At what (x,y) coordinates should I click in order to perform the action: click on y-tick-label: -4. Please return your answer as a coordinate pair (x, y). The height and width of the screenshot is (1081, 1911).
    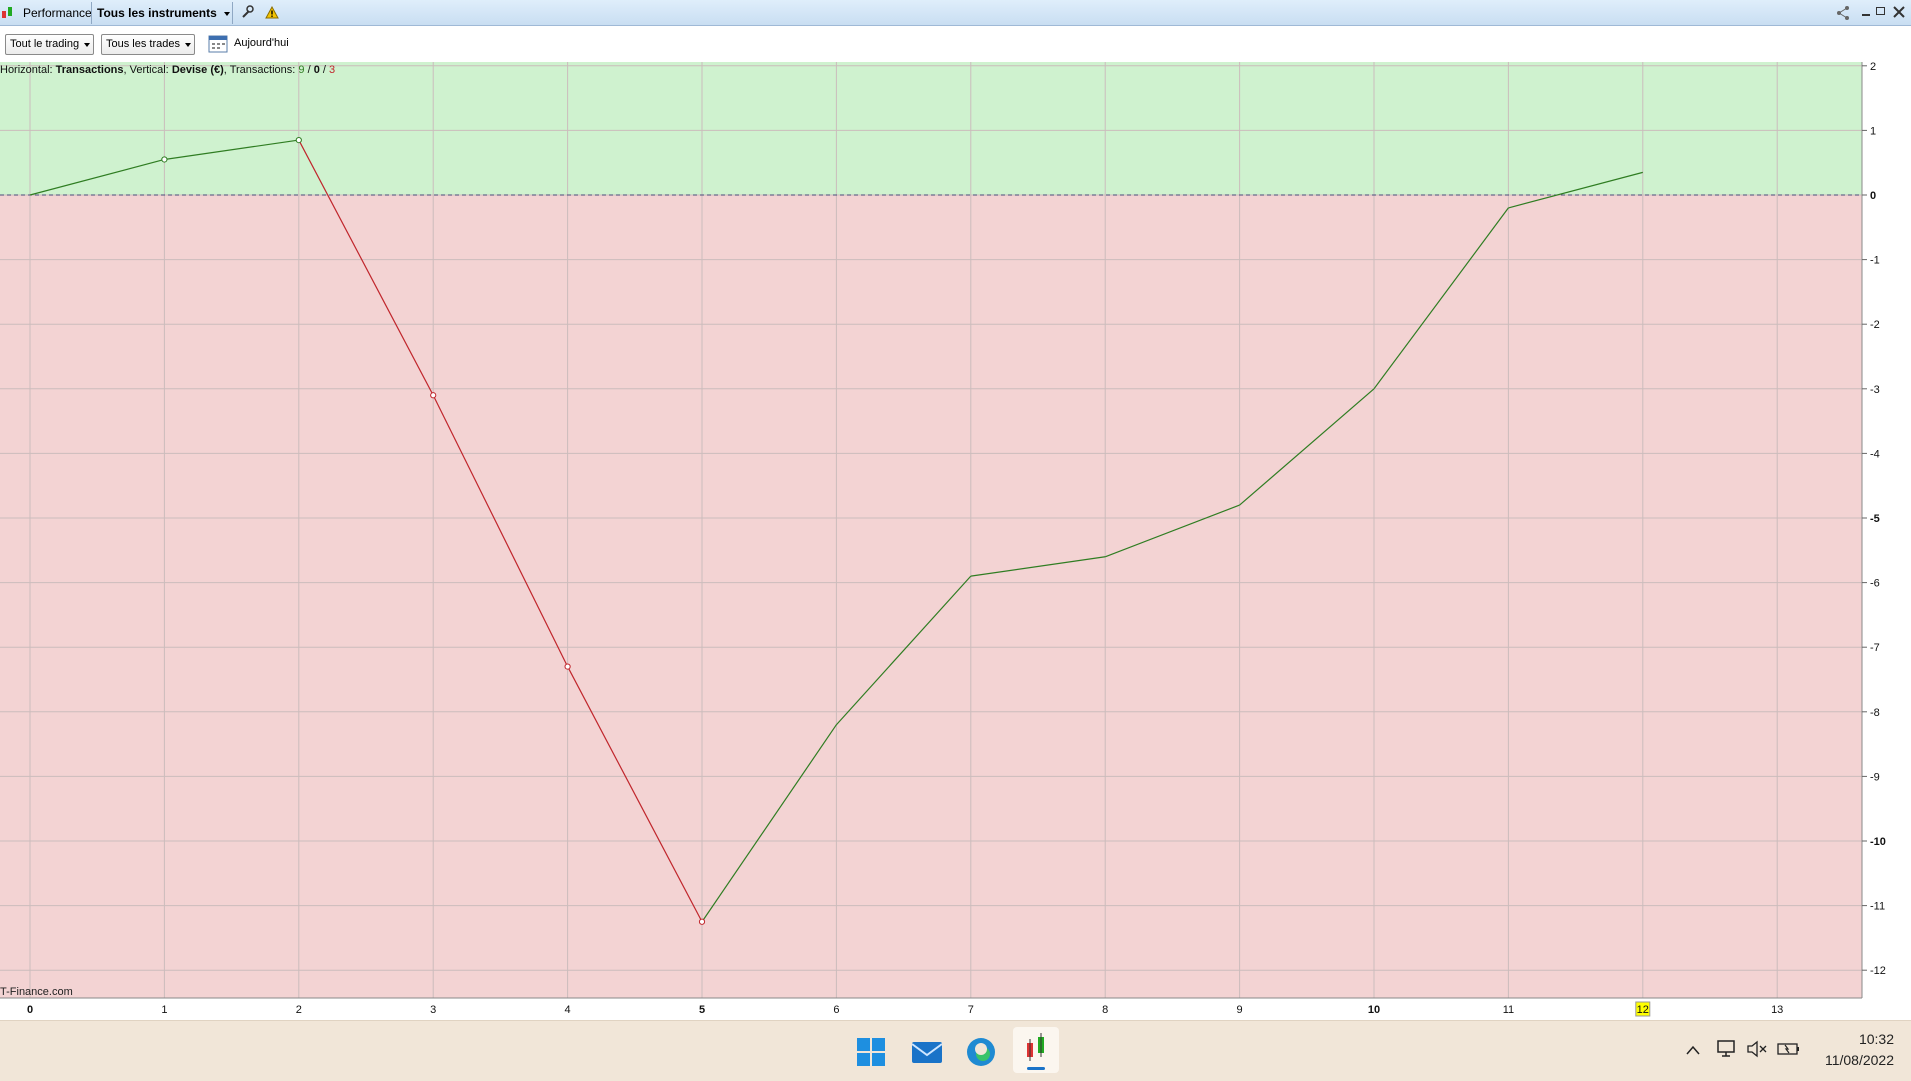
    Looking at the image, I should click on (1875, 454).